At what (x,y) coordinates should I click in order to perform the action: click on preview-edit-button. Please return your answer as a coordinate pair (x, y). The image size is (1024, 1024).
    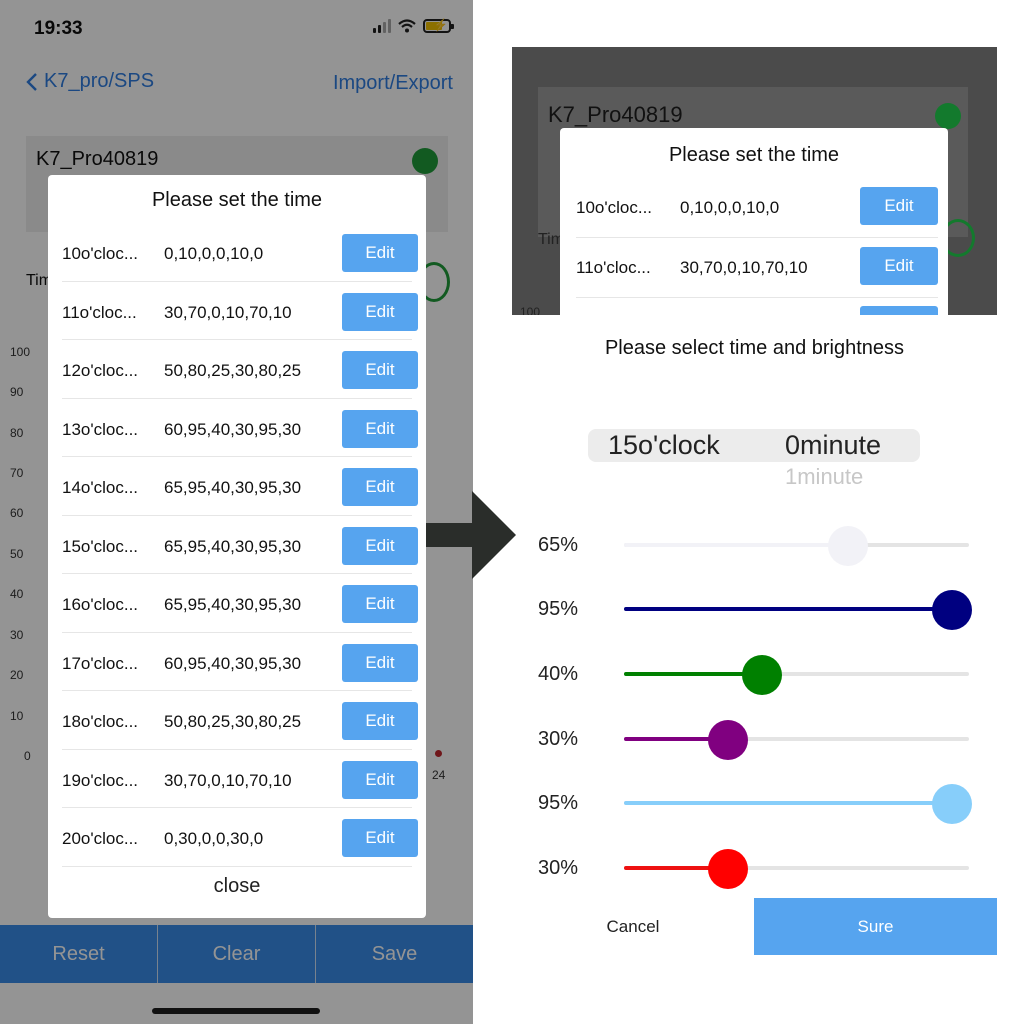
    Looking at the image, I should click on (899, 310).